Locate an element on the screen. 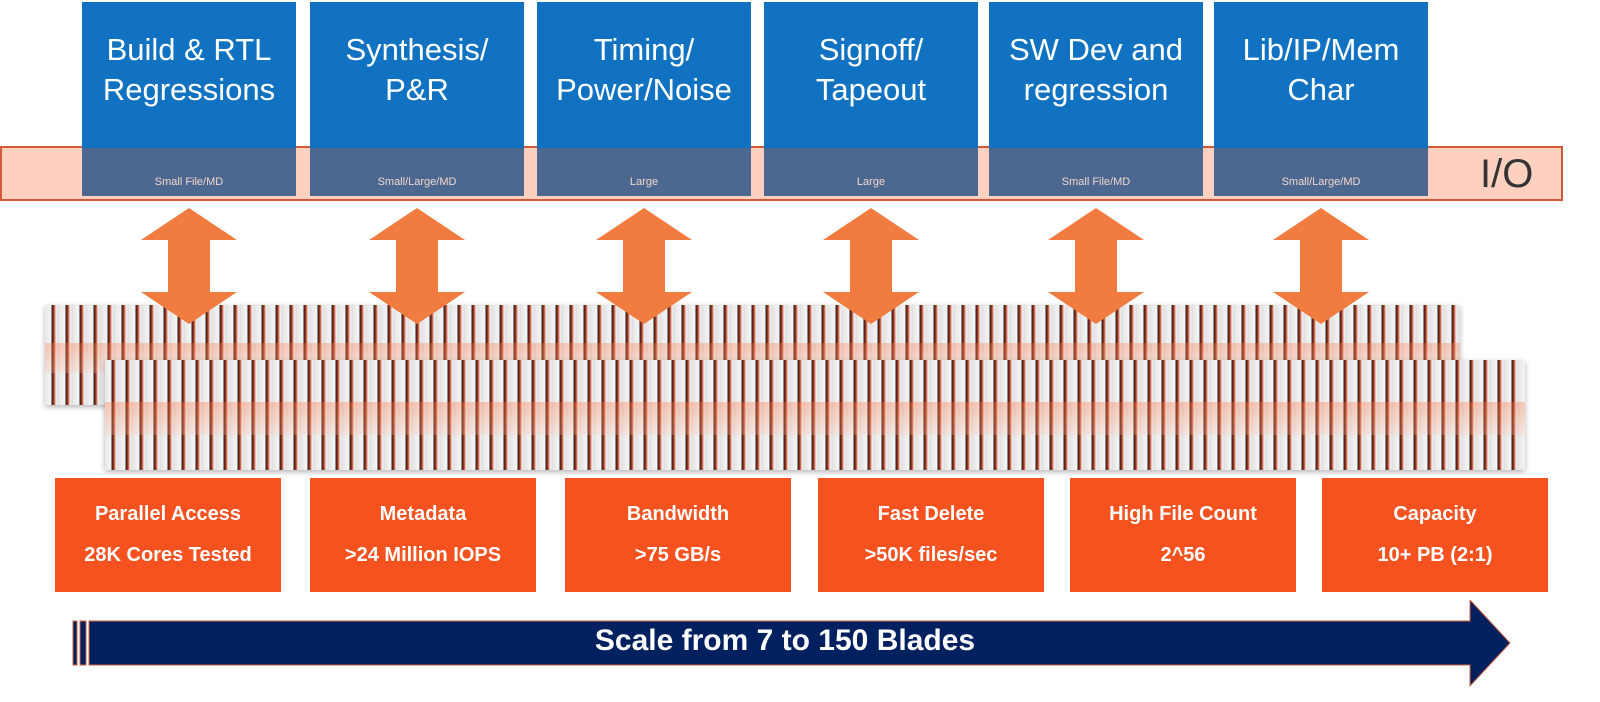 The height and width of the screenshot is (702, 1600). feature-name: Capacity is located at coordinates (1435, 514).